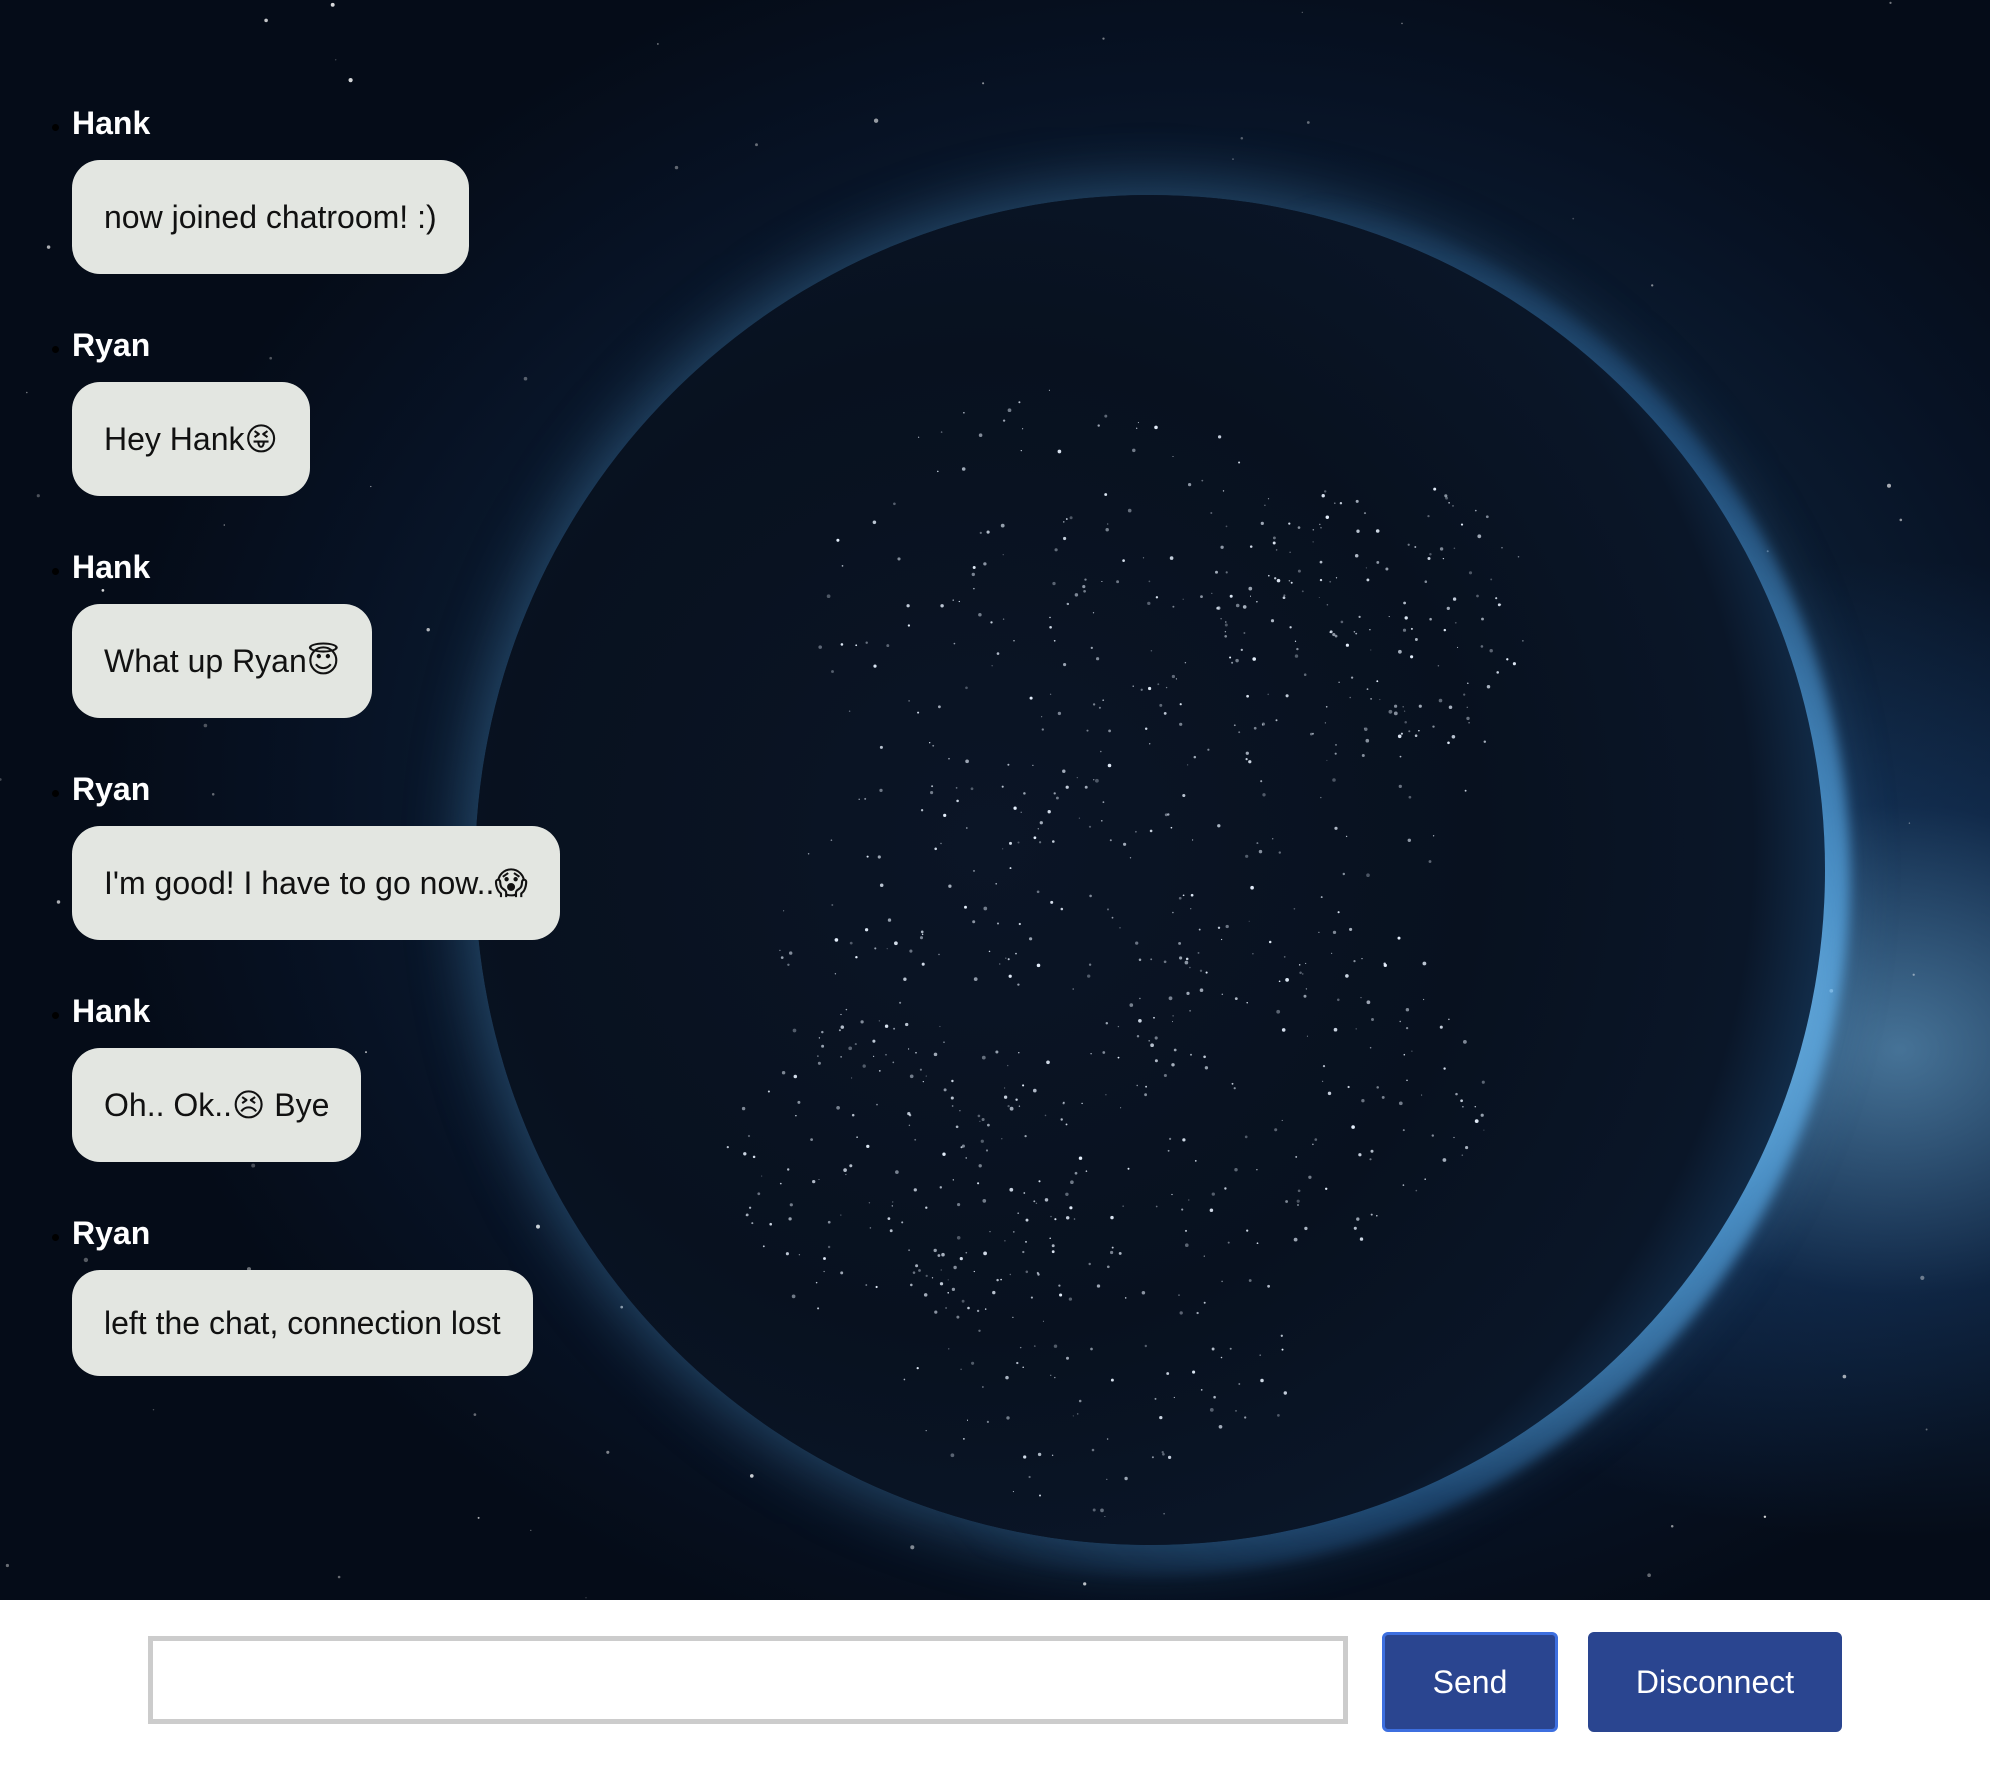 The image size is (1990, 1770). What do you see at coordinates (217, 1105) in the screenshot?
I see `message-bubble: Oh.. Ok..😣 Bye` at bounding box center [217, 1105].